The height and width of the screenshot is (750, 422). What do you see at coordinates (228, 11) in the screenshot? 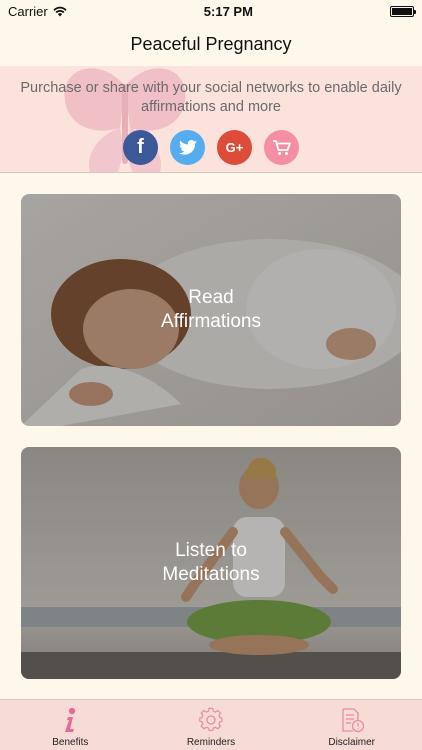
I see `clock: 5:17 PM` at bounding box center [228, 11].